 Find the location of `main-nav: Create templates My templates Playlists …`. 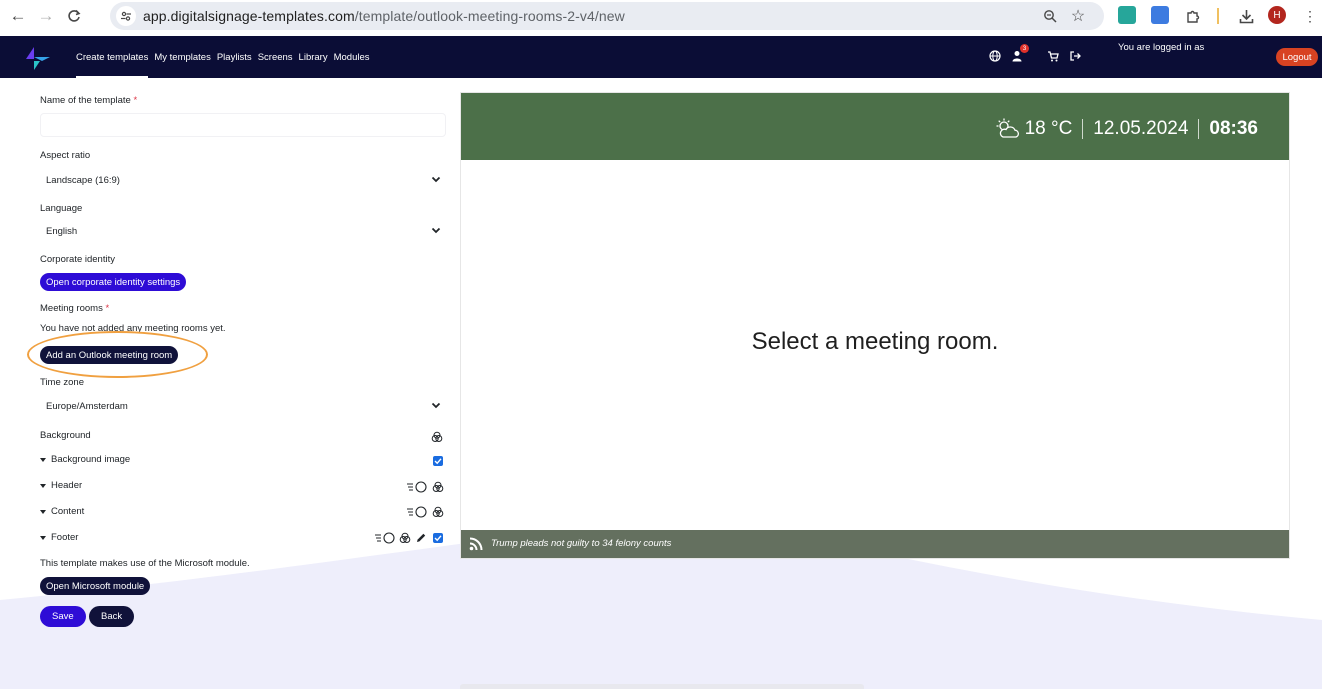

main-nav: Create templates My templates Playlists … is located at coordinates (226, 57).